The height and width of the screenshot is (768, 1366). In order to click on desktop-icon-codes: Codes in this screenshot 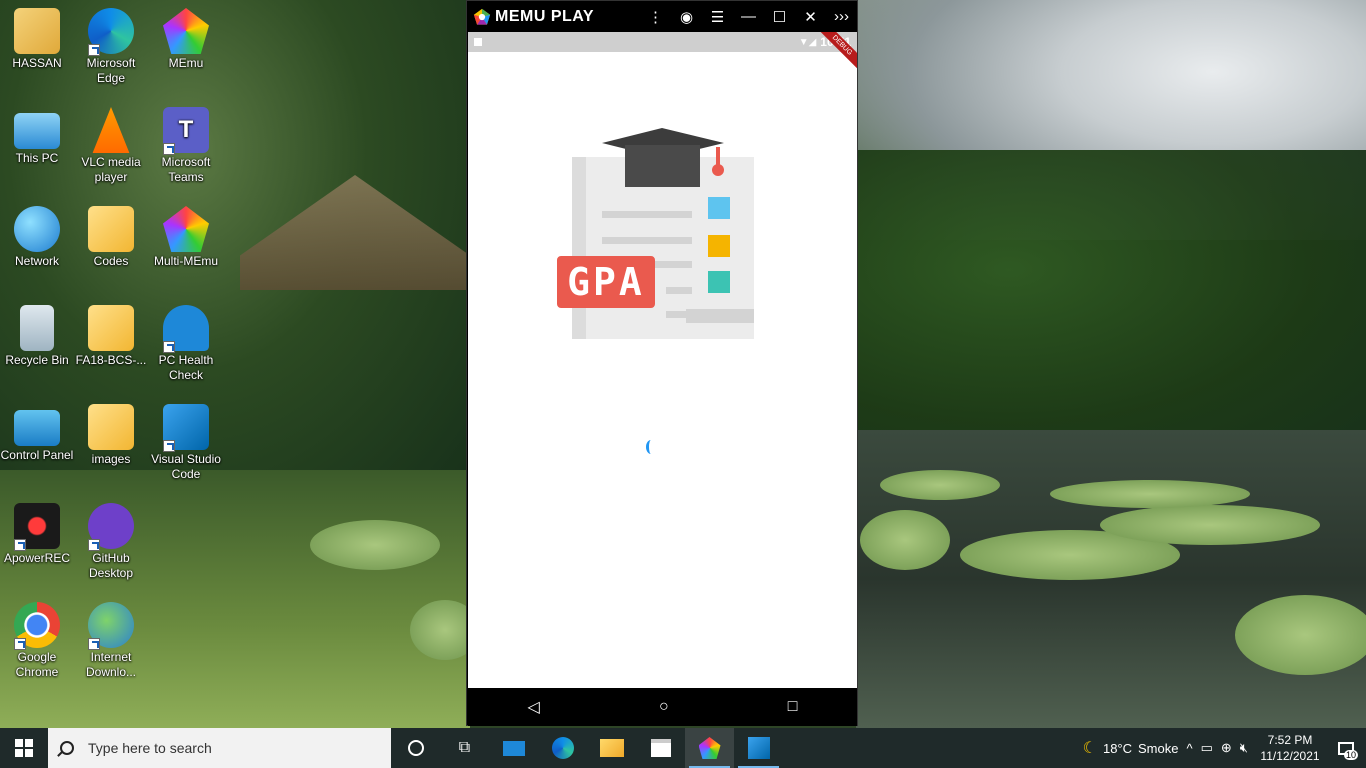, I will do `click(111, 237)`.